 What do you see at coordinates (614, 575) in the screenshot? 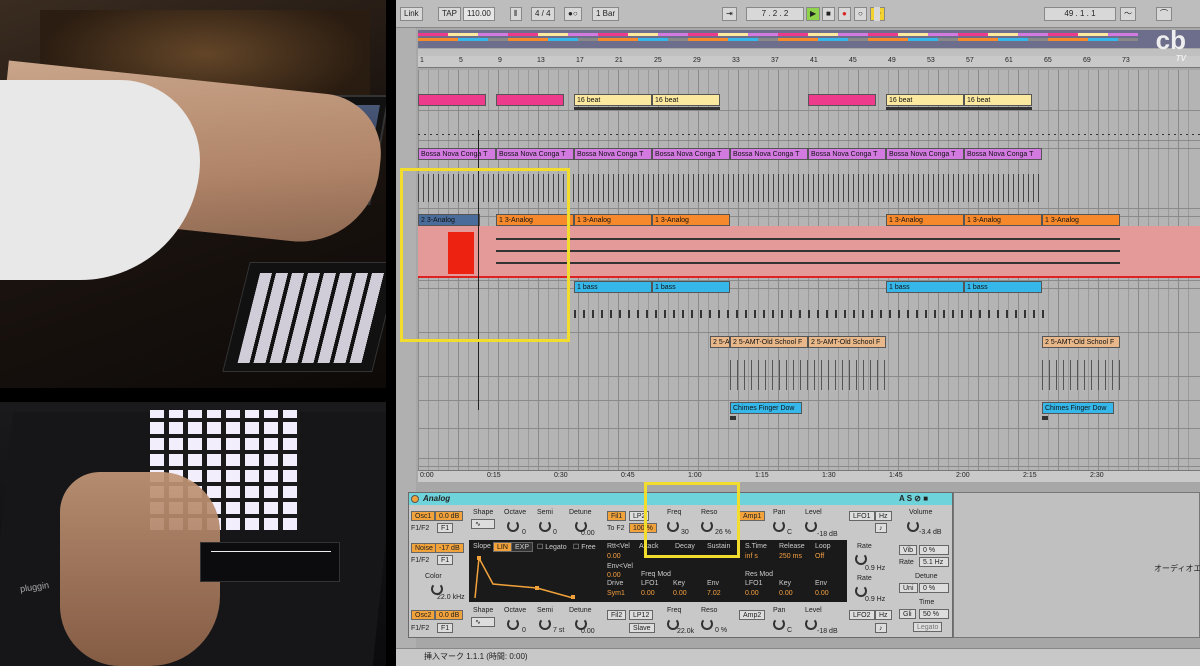
I see `env-env-vel-value: 0.00` at bounding box center [614, 575].